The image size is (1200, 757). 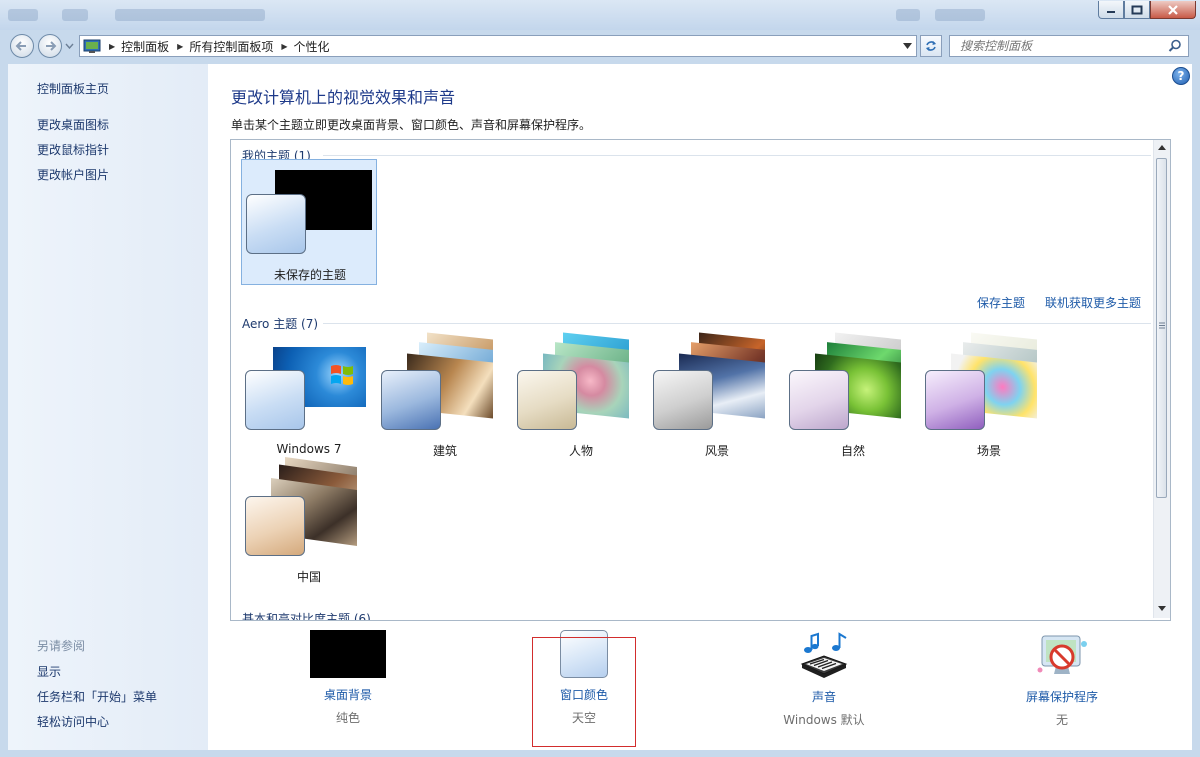 I want to click on scrollbar-thumb, so click(x=1161, y=328).